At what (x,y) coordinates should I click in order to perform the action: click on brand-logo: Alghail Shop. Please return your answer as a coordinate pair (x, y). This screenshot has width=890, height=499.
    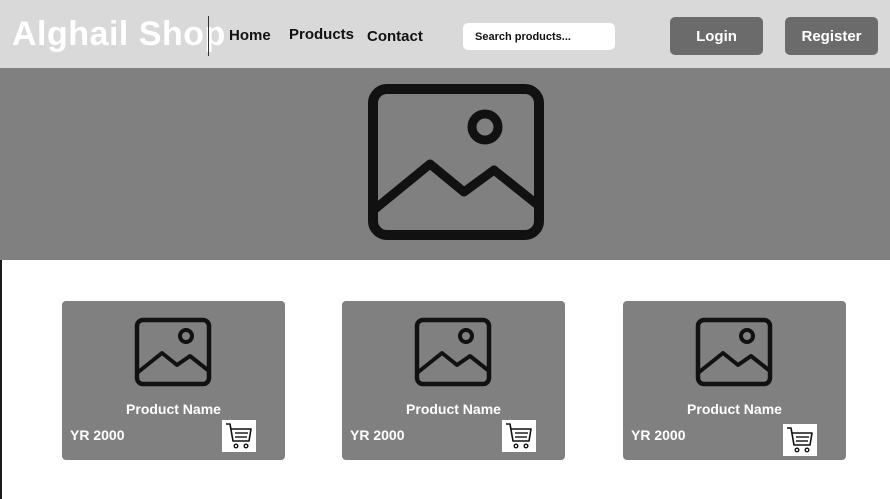
    Looking at the image, I should click on (119, 34).